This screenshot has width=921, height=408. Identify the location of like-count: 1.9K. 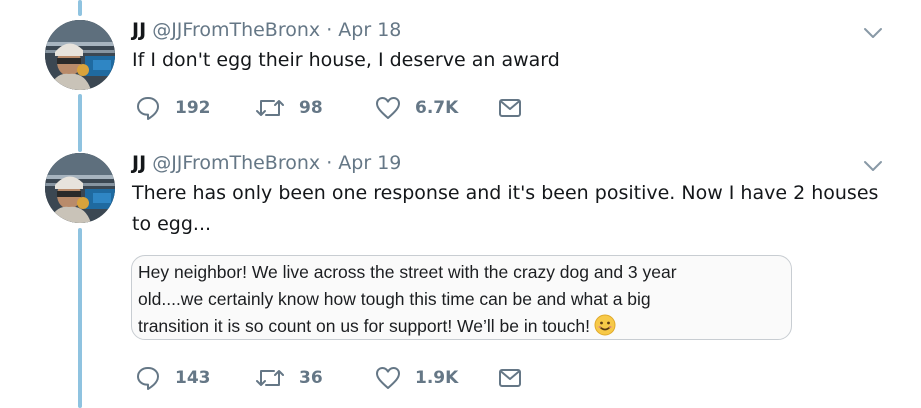
(437, 378).